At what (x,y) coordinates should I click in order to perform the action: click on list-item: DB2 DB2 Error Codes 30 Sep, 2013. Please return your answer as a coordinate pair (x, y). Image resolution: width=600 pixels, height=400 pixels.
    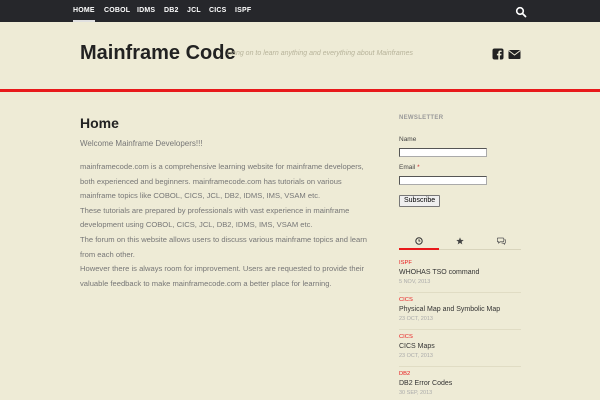
    Looking at the image, I should click on (460, 383).